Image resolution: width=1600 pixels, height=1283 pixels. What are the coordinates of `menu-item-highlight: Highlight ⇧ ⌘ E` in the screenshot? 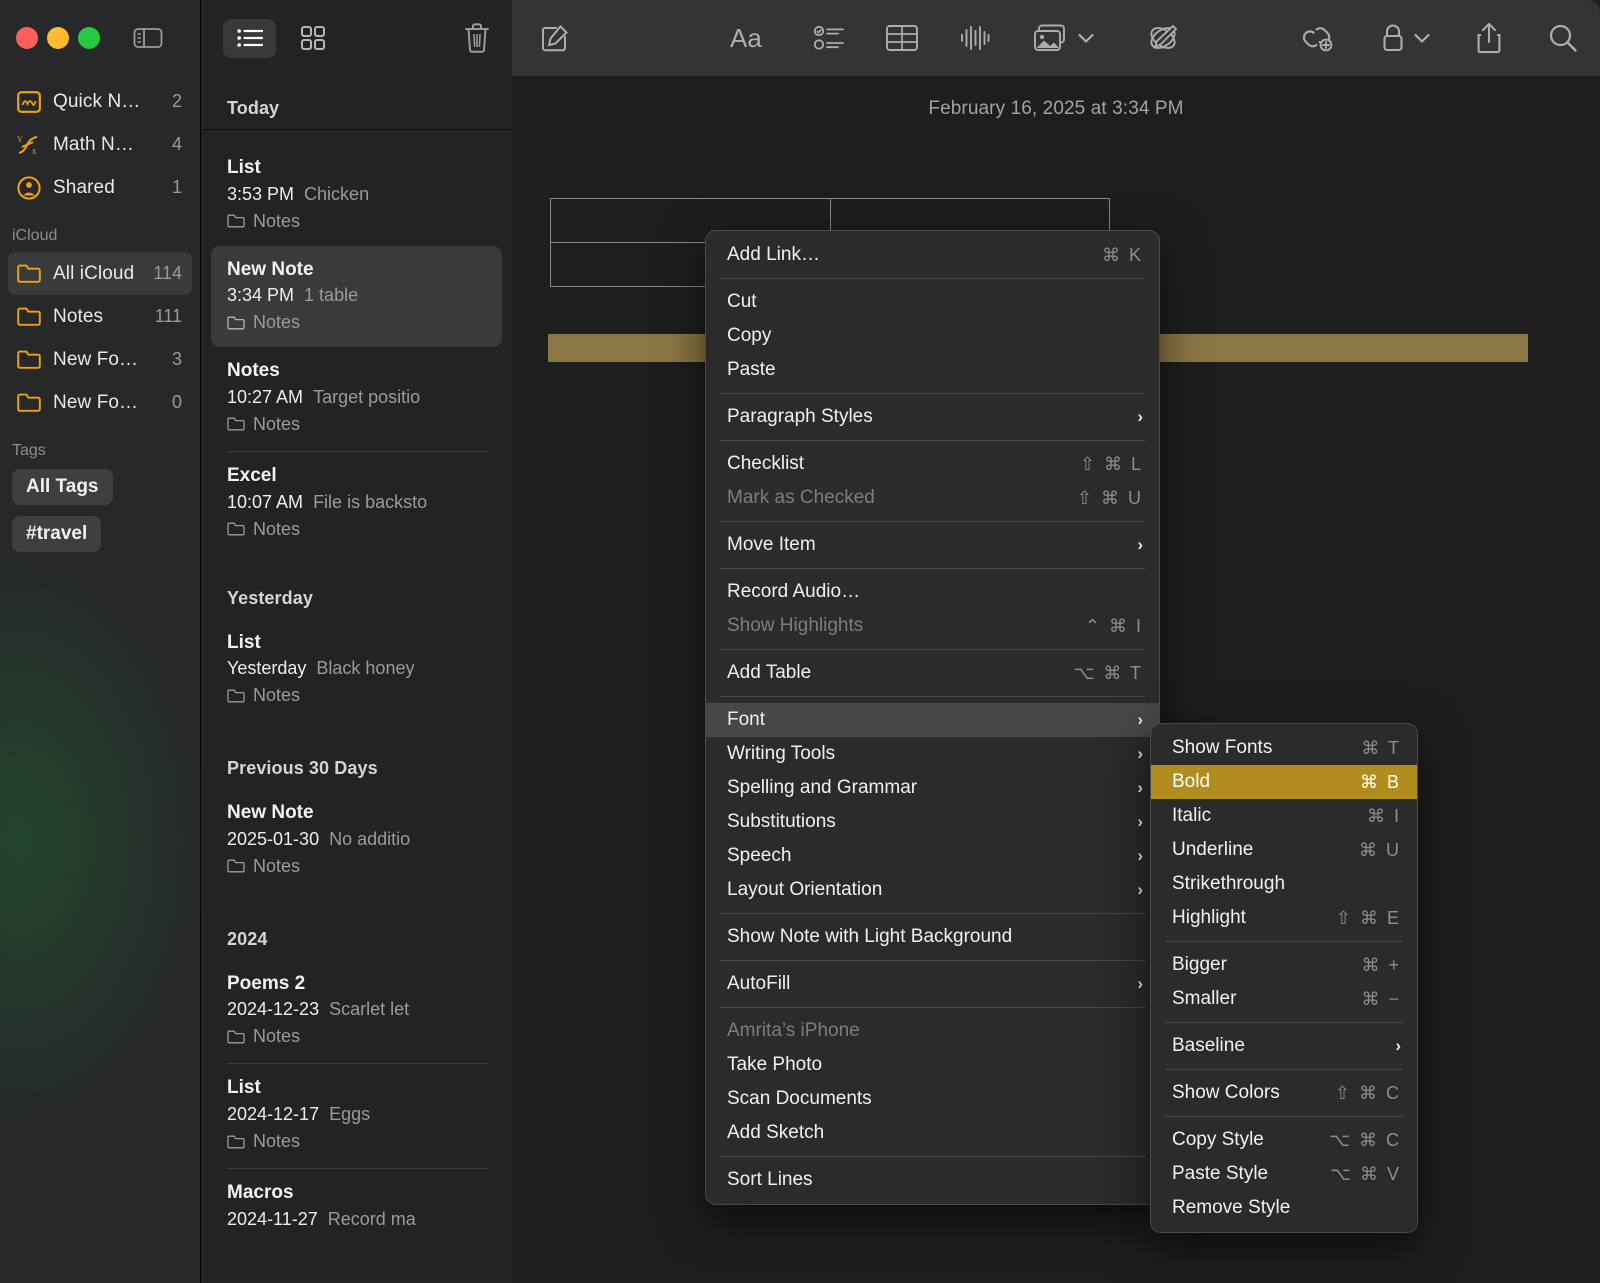 It's located at (1284, 918).